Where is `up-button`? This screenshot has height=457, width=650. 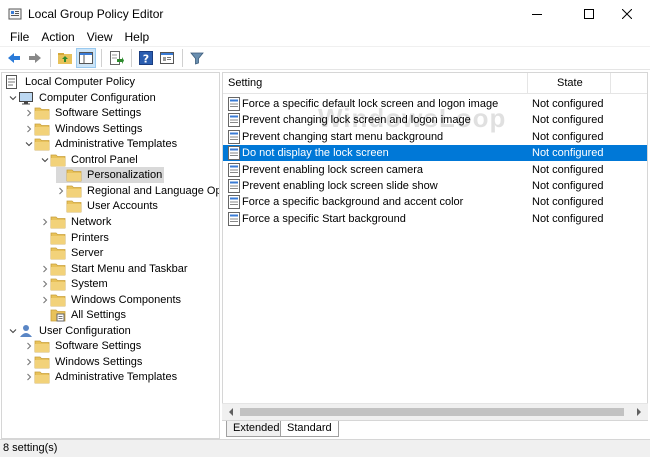
up-button is located at coordinates (65, 58).